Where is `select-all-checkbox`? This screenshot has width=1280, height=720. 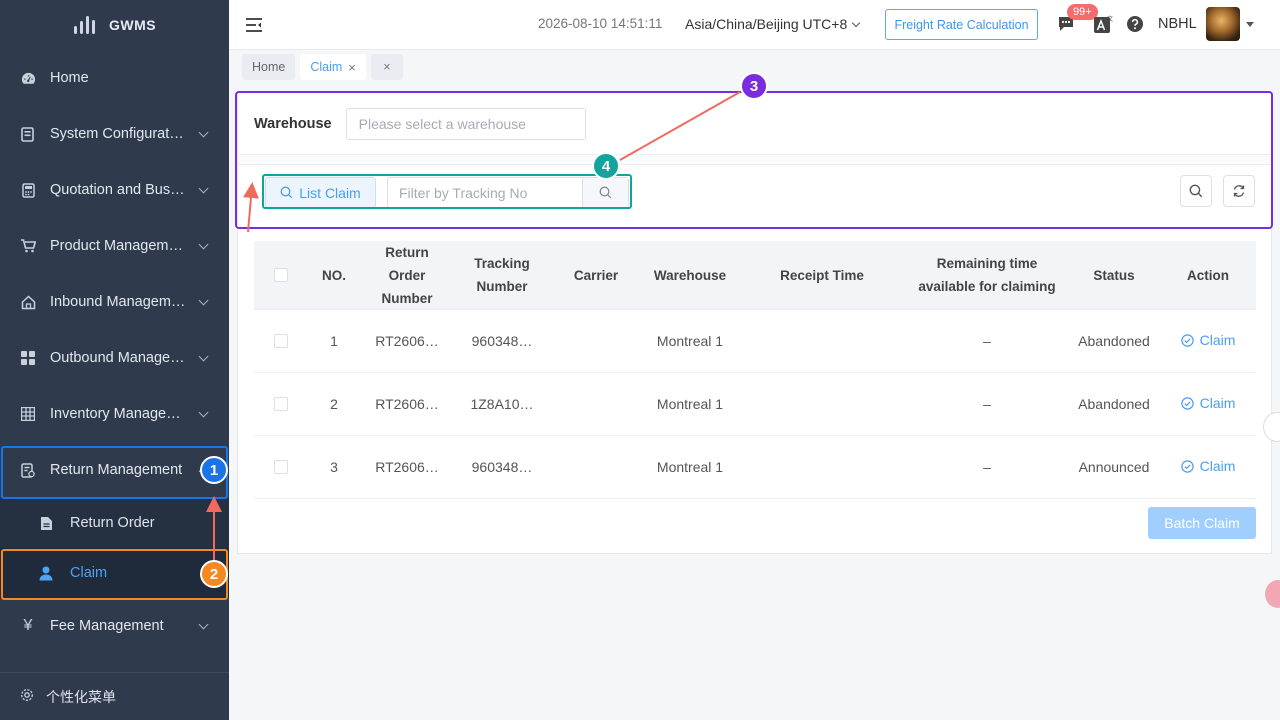
select-all-checkbox is located at coordinates (281, 275).